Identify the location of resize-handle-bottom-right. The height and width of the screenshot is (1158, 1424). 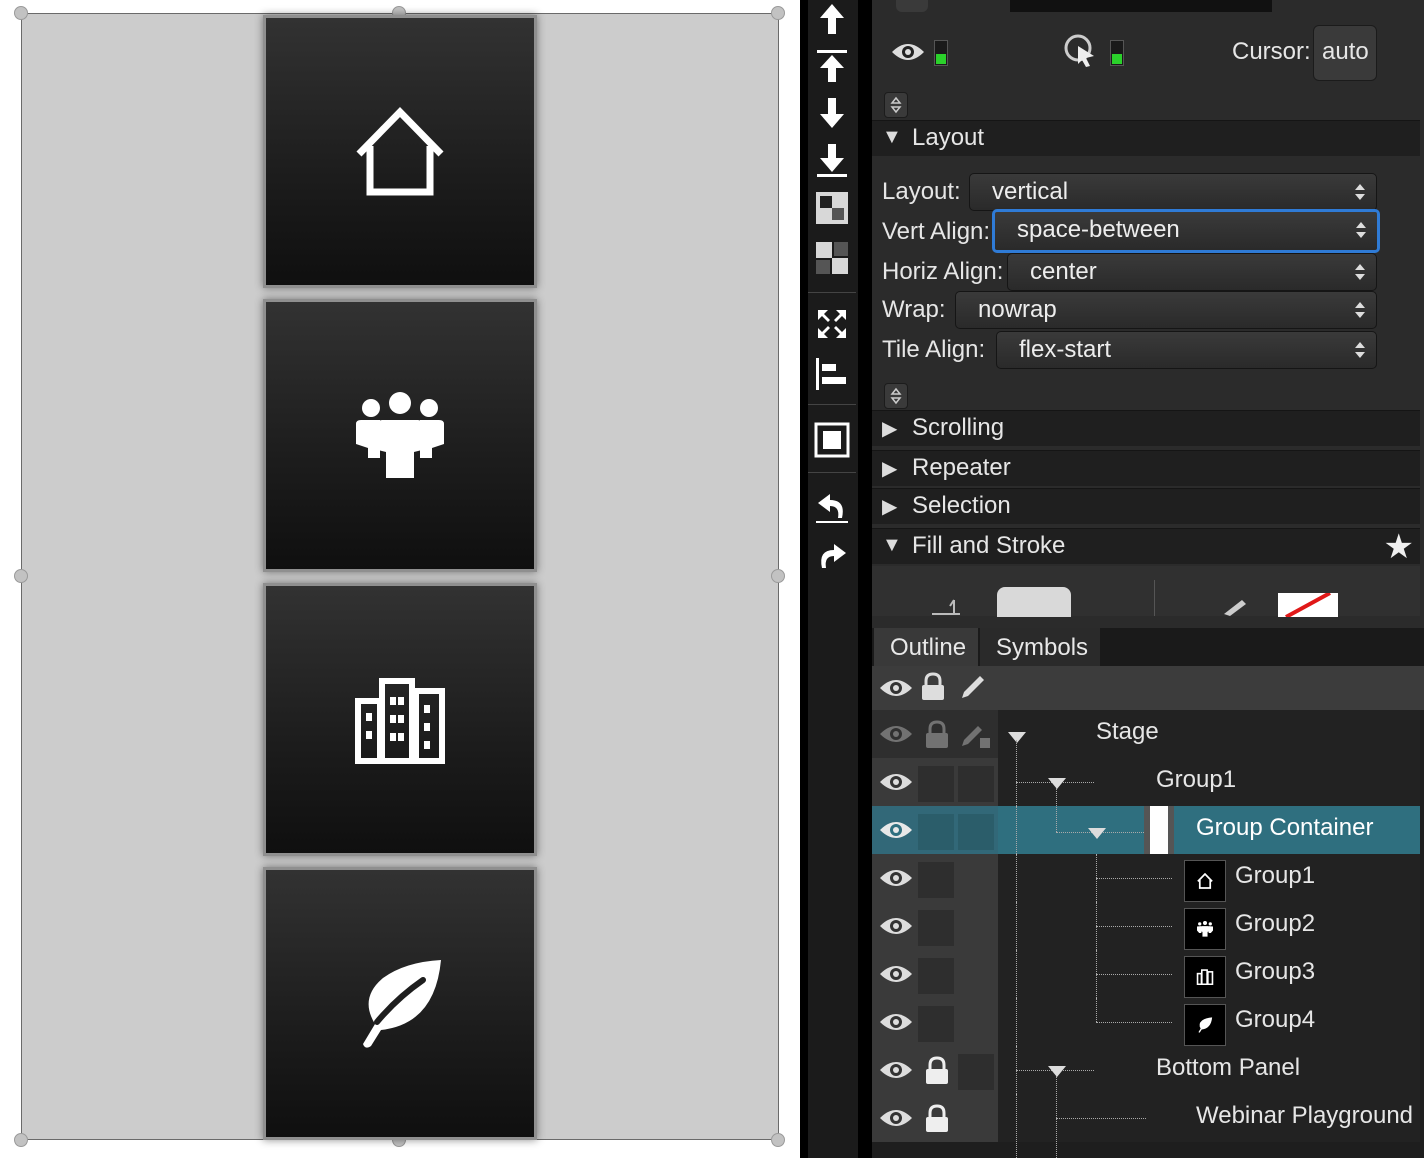
(778, 1140).